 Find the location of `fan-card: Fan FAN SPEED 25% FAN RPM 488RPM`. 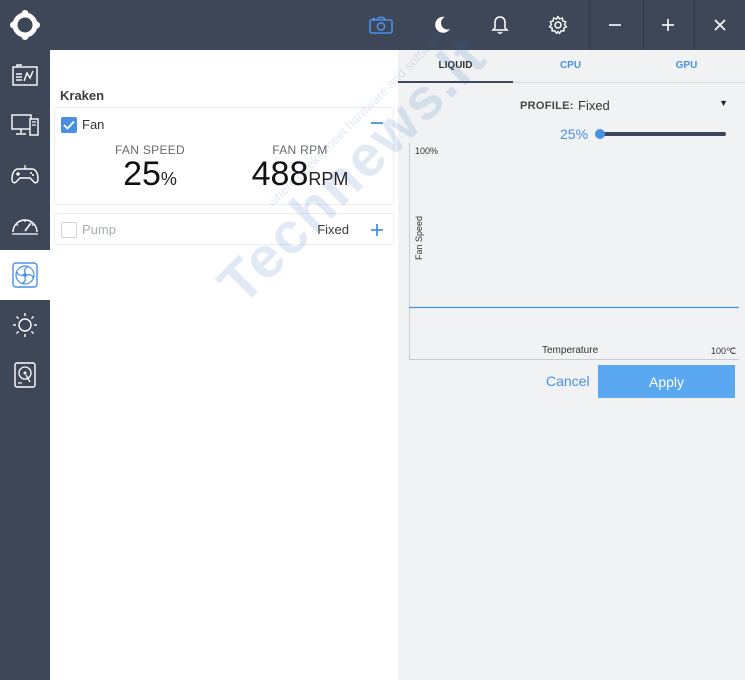

fan-card: Fan FAN SPEED 25% FAN RPM 488RPM is located at coordinates (224, 156).